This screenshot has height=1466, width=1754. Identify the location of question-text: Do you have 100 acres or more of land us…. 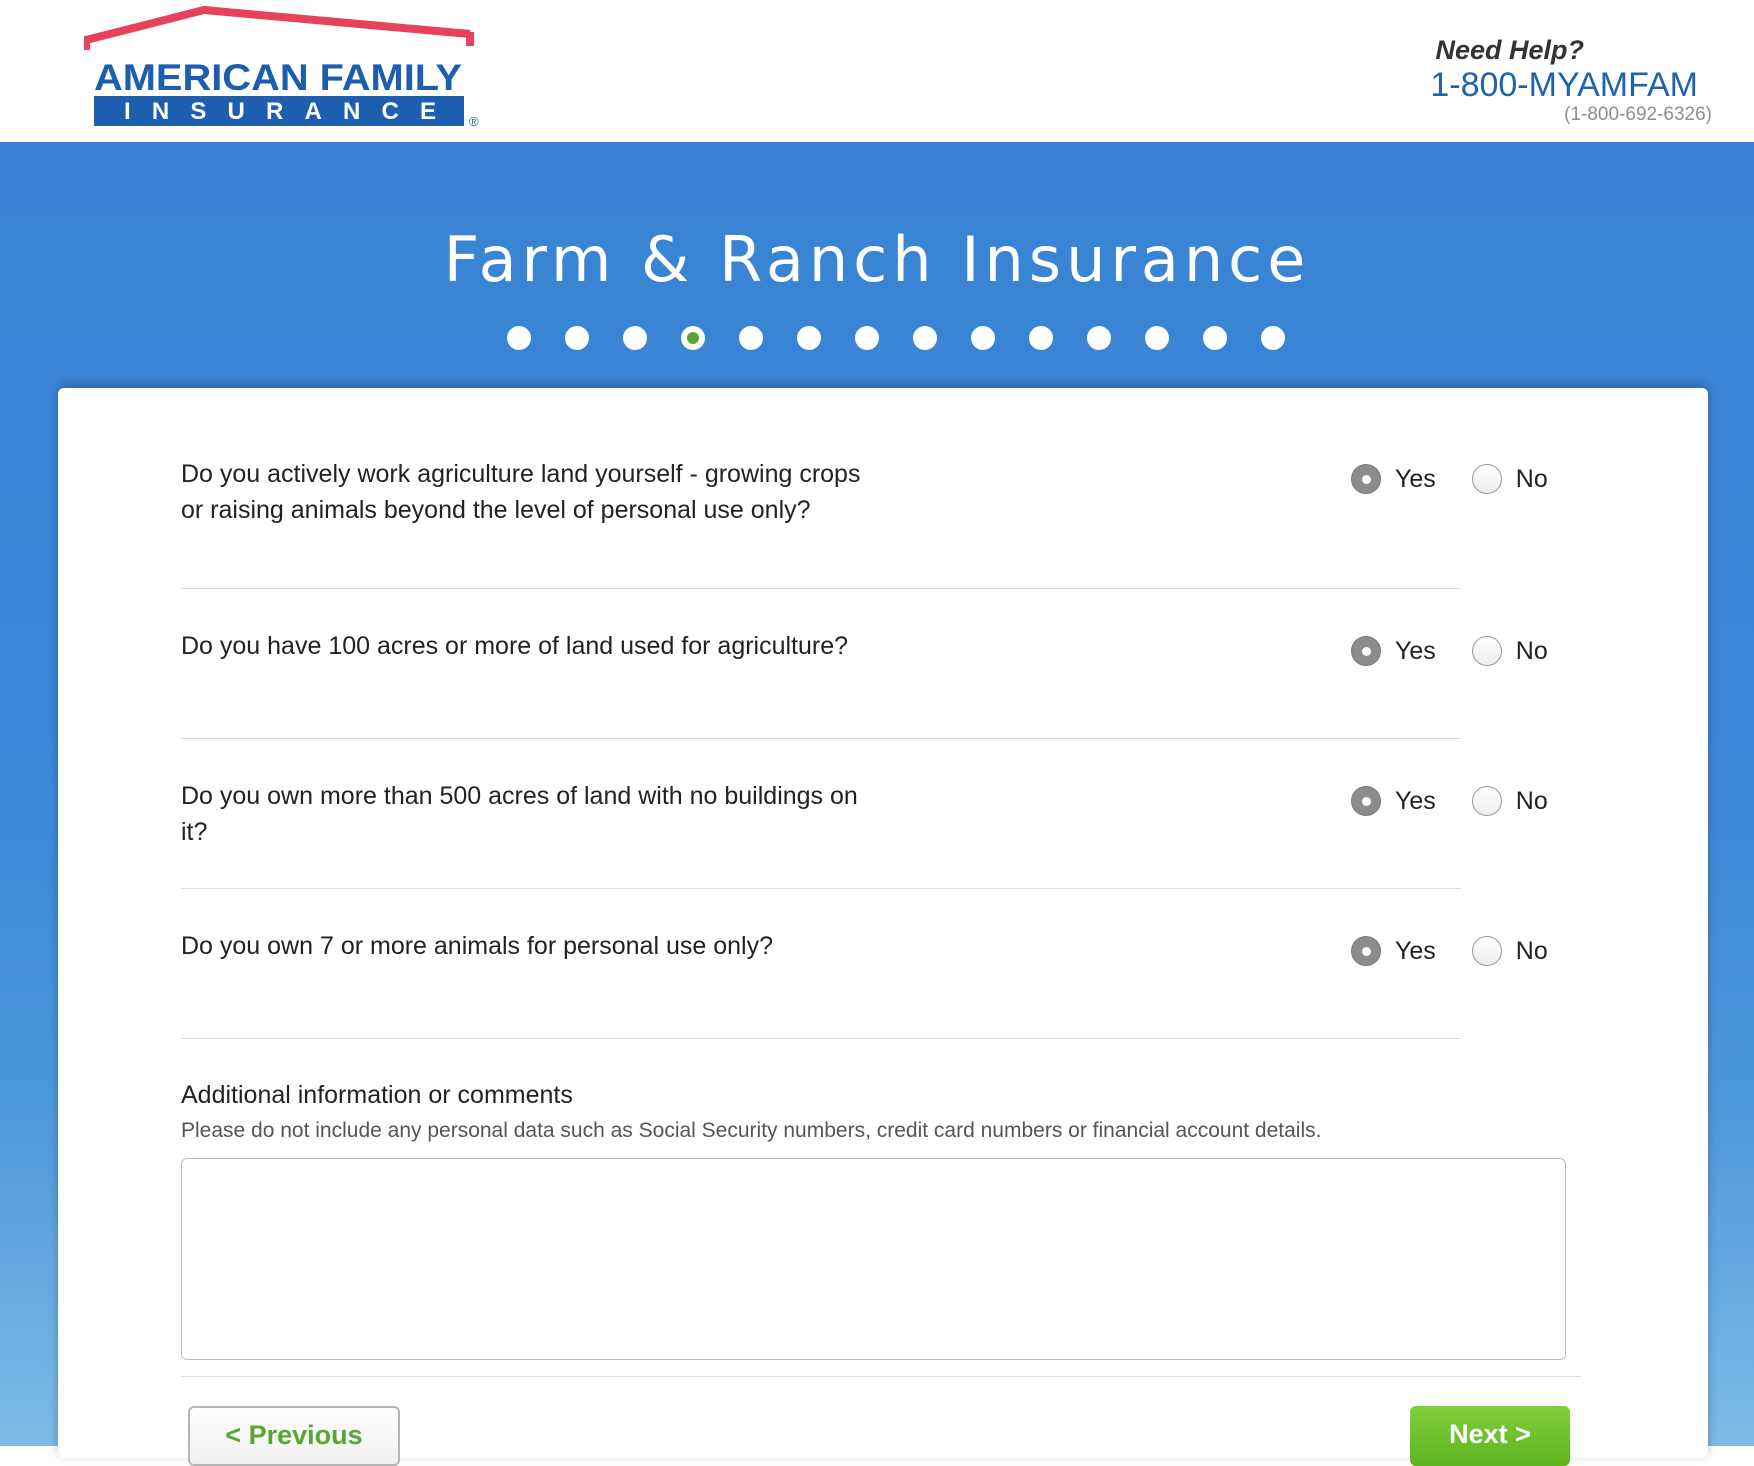
(515, 646).